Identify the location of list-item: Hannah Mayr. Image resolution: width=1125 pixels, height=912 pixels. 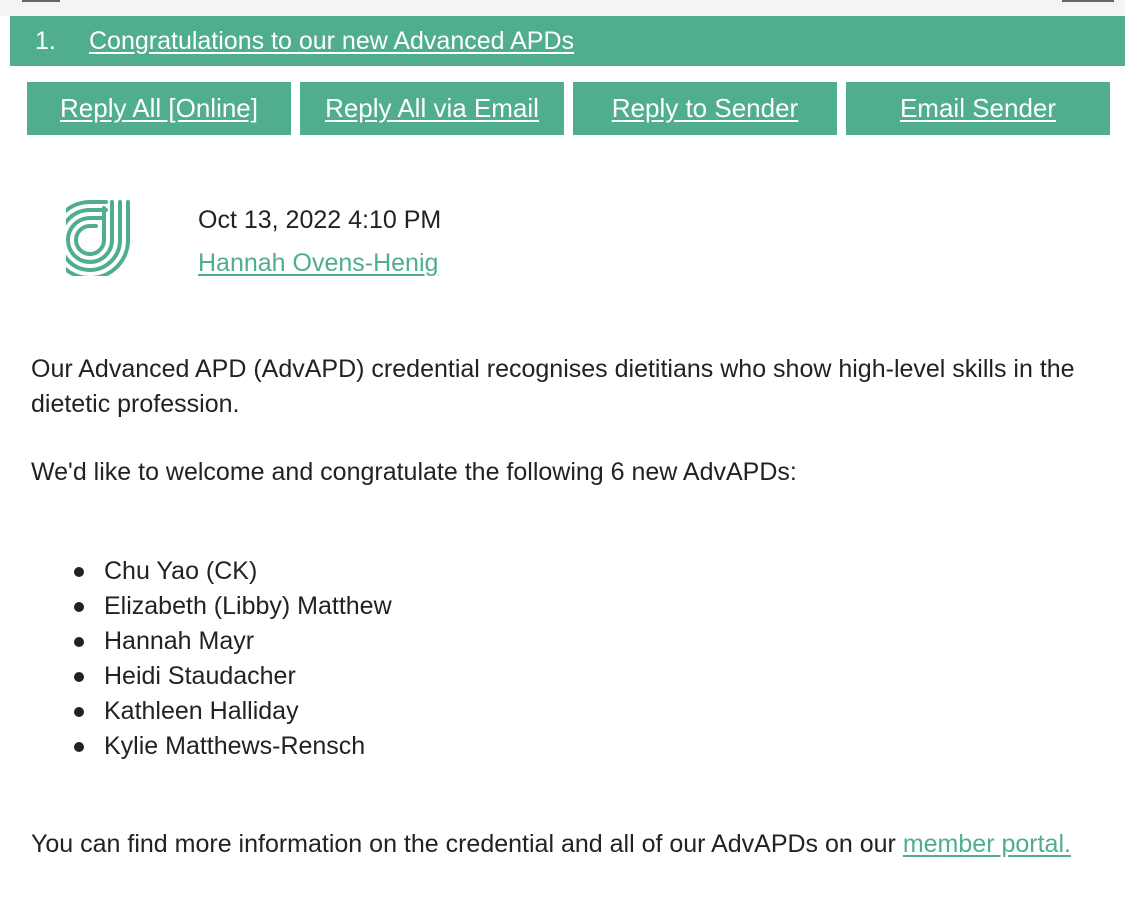
(196, 641).